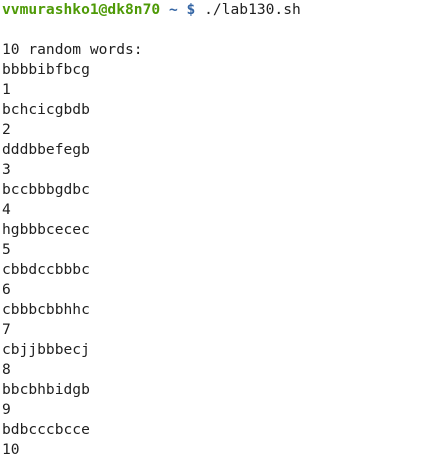  I want to click on output-line: 3, so click(6, 169).